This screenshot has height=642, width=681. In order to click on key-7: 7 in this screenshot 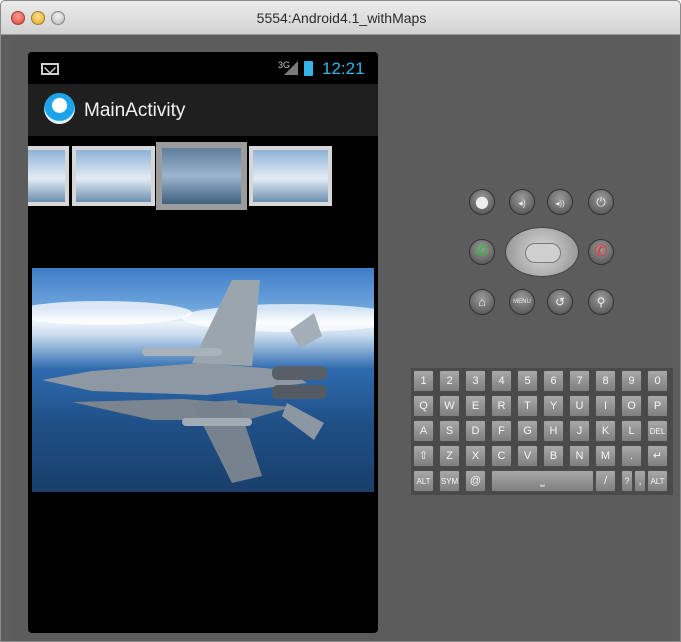, I will do `click(579, 381)`.